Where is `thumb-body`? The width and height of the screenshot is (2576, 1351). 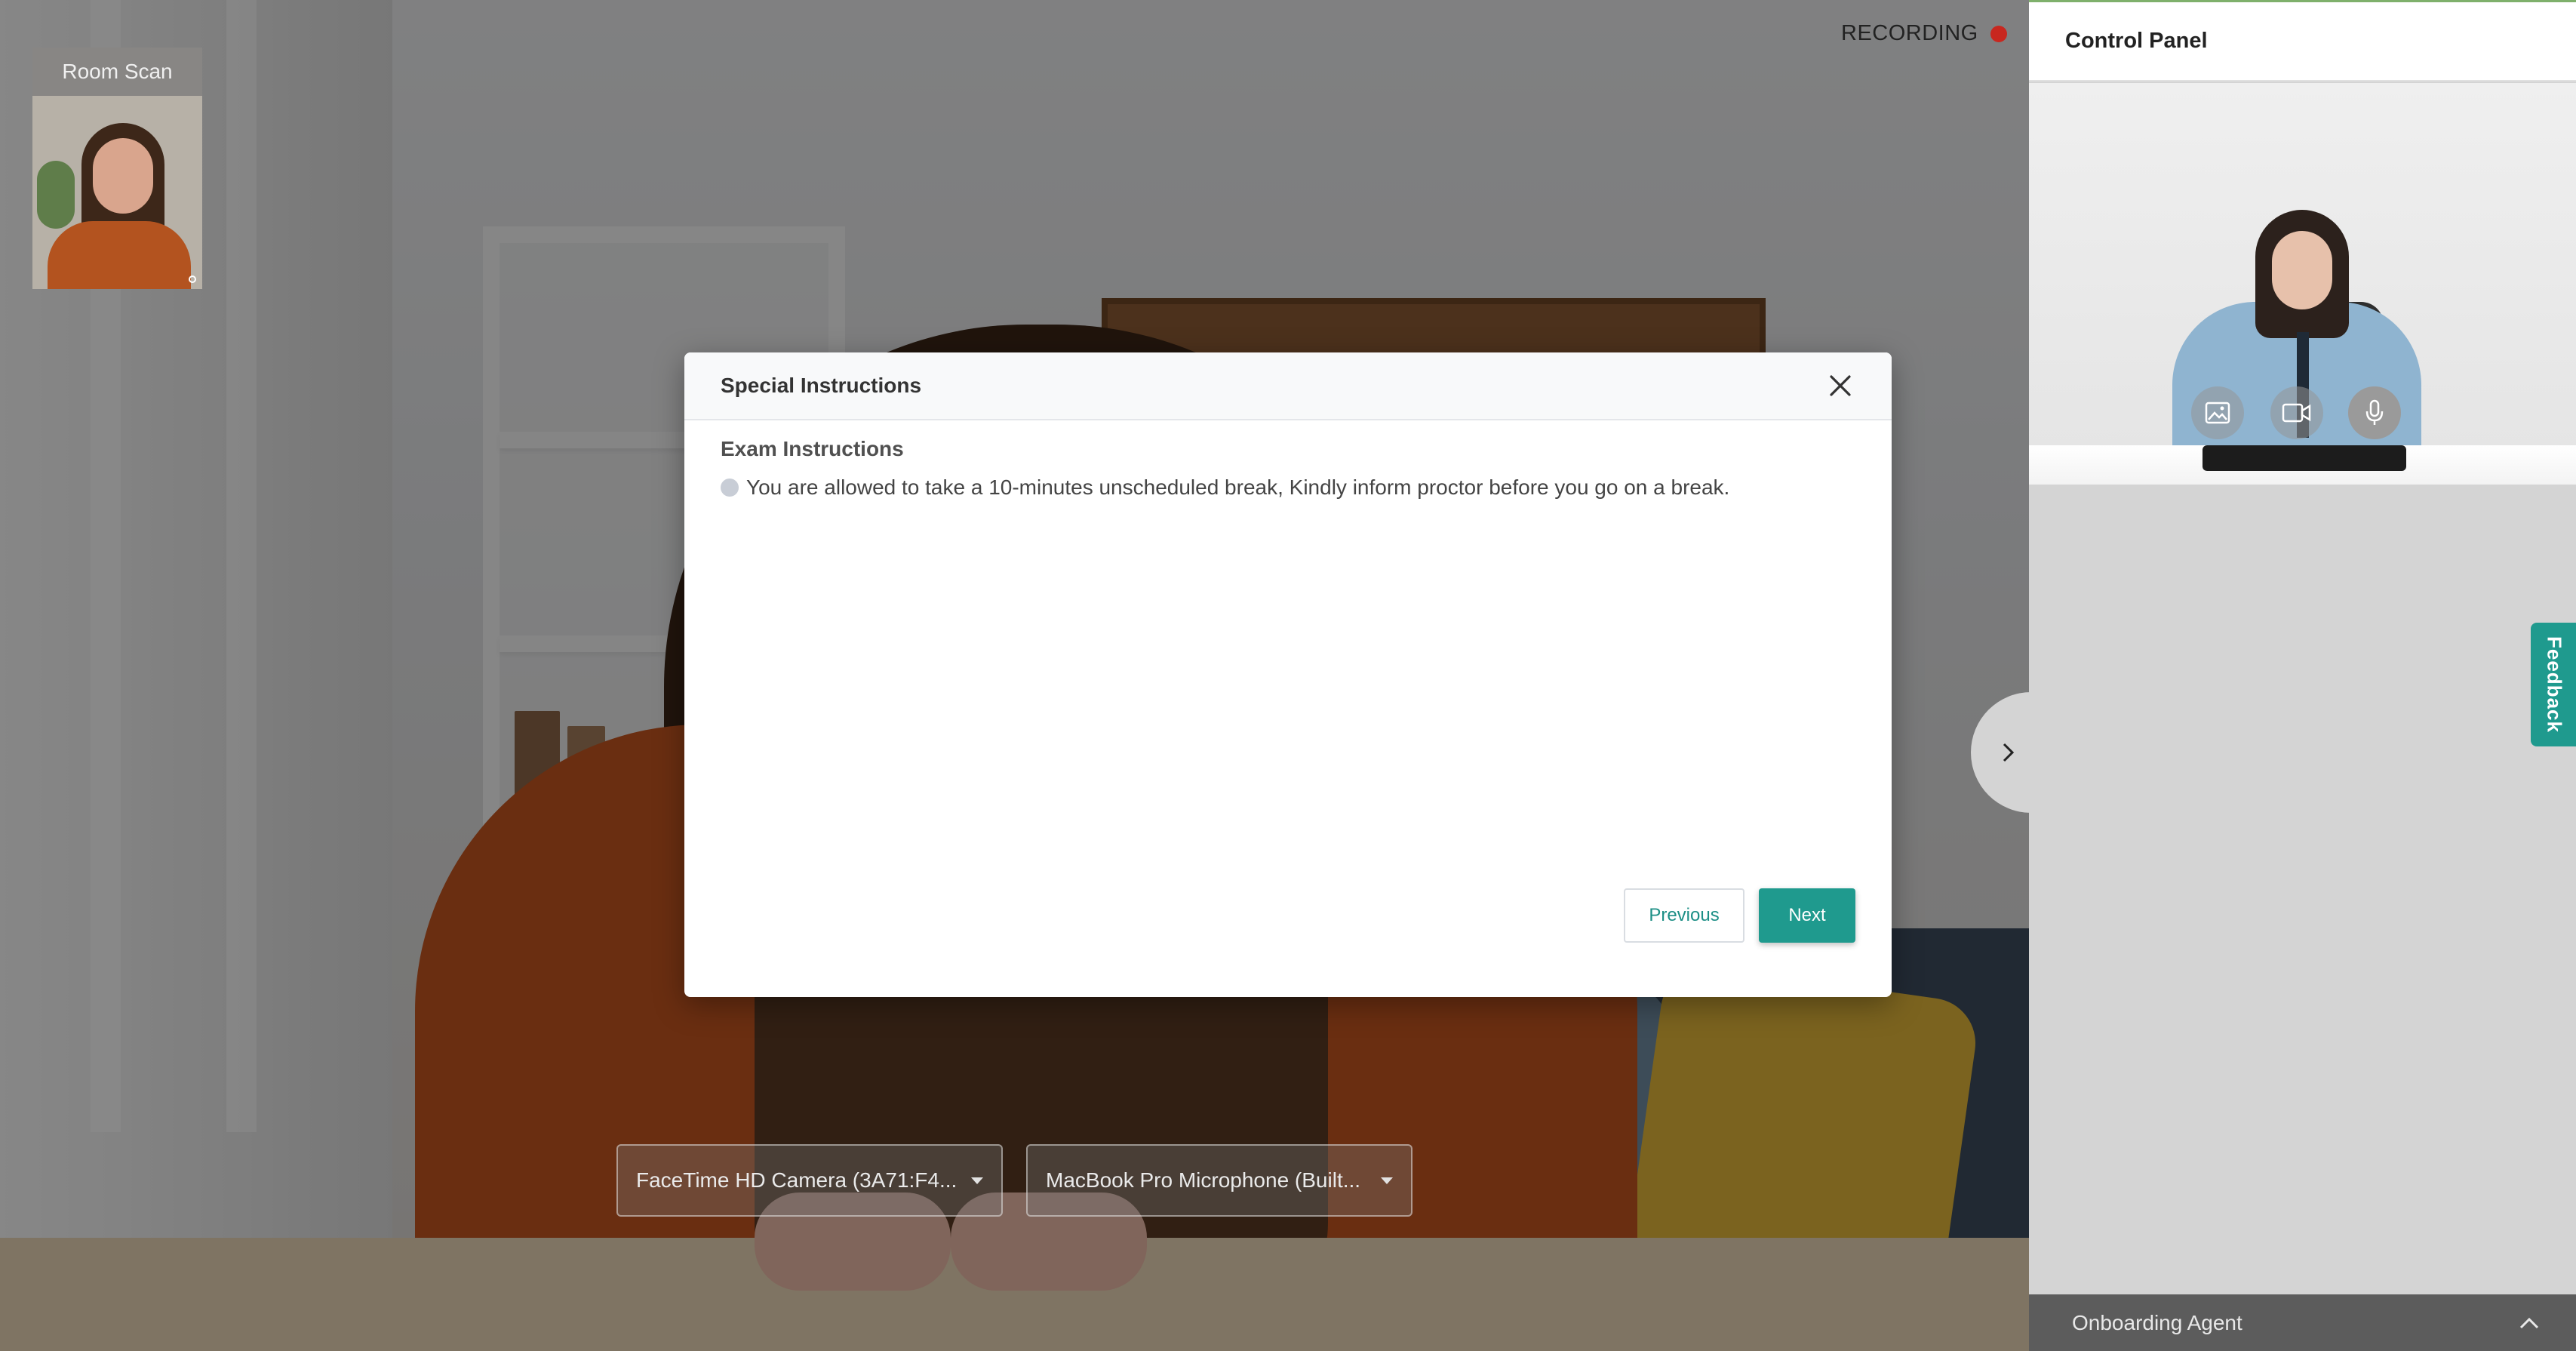 thumb-body is located at coordinates (119, 255).